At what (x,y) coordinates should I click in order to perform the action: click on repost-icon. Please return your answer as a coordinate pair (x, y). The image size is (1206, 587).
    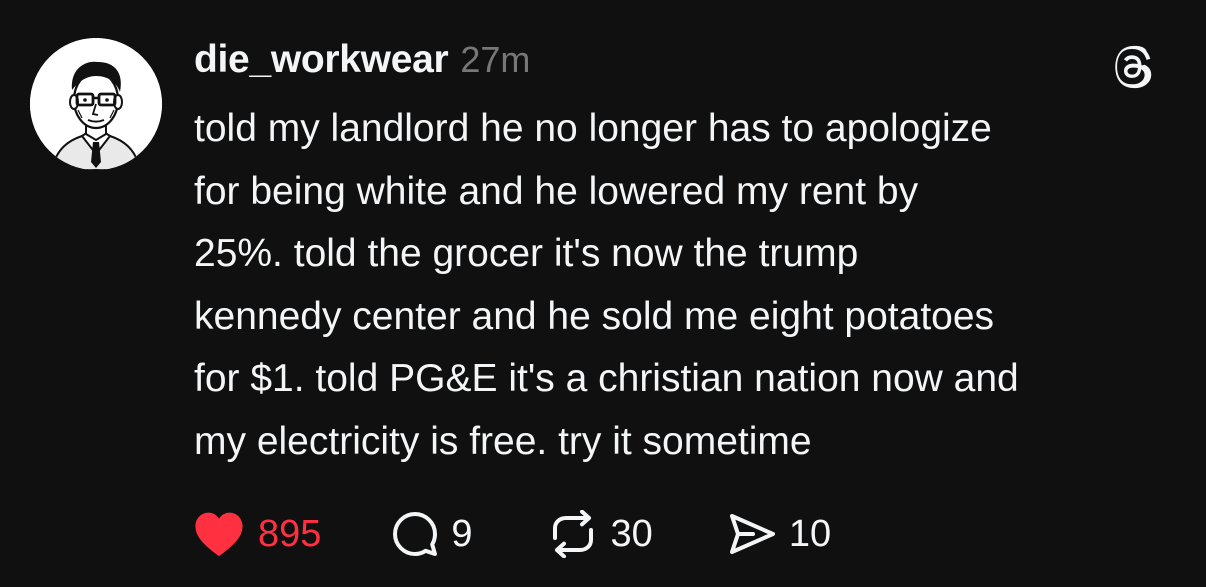
    Looking at the image, I should click on (572, 534).